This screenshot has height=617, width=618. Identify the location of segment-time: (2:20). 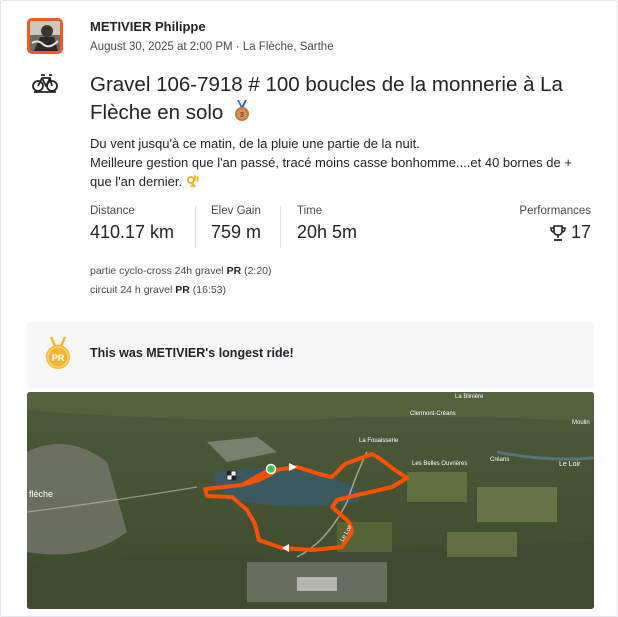
(258, 271).